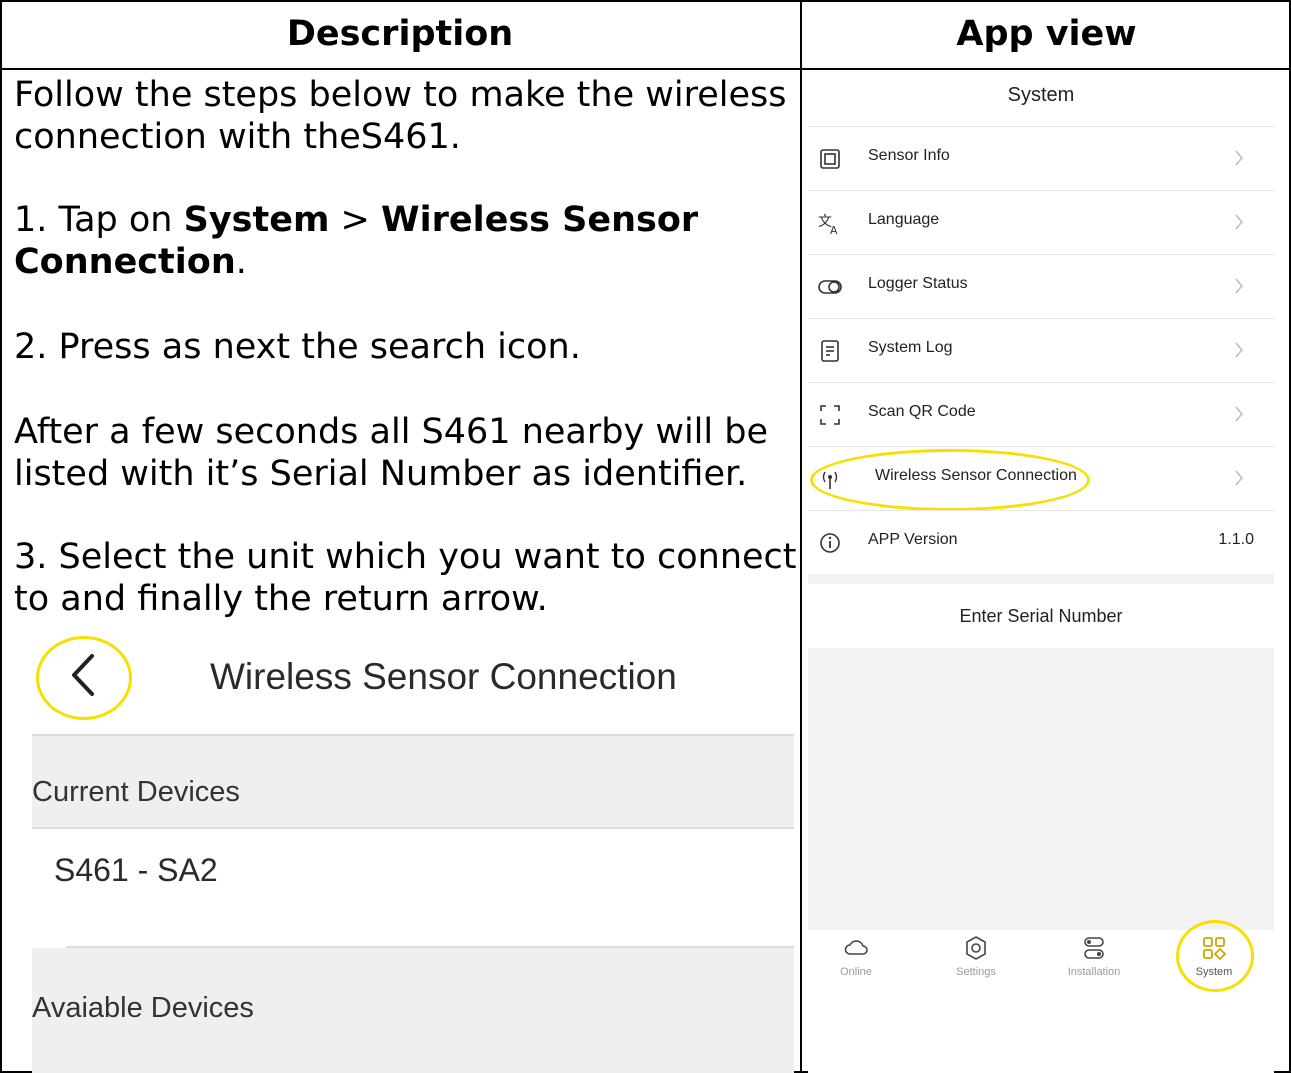  I want to click on svg-text: A, so click(834, 229).